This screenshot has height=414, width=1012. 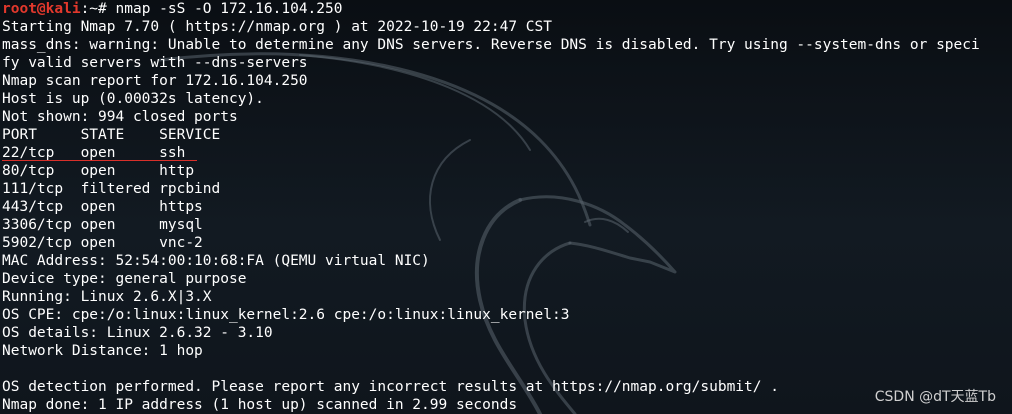 I want to click on port-row-text: 22/tcp open ssh, so click(x=94, y=153).